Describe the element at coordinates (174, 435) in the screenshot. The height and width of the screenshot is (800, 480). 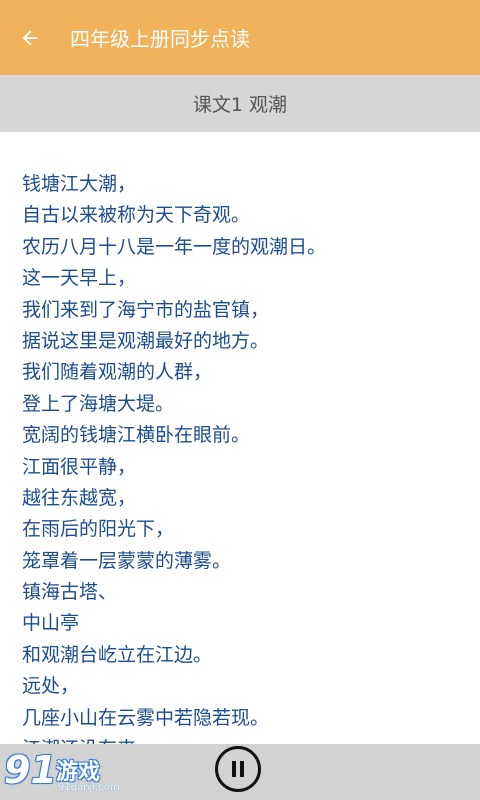
I see `text-line: 宽阔的钱塘江横卧在眼前。` at that location.